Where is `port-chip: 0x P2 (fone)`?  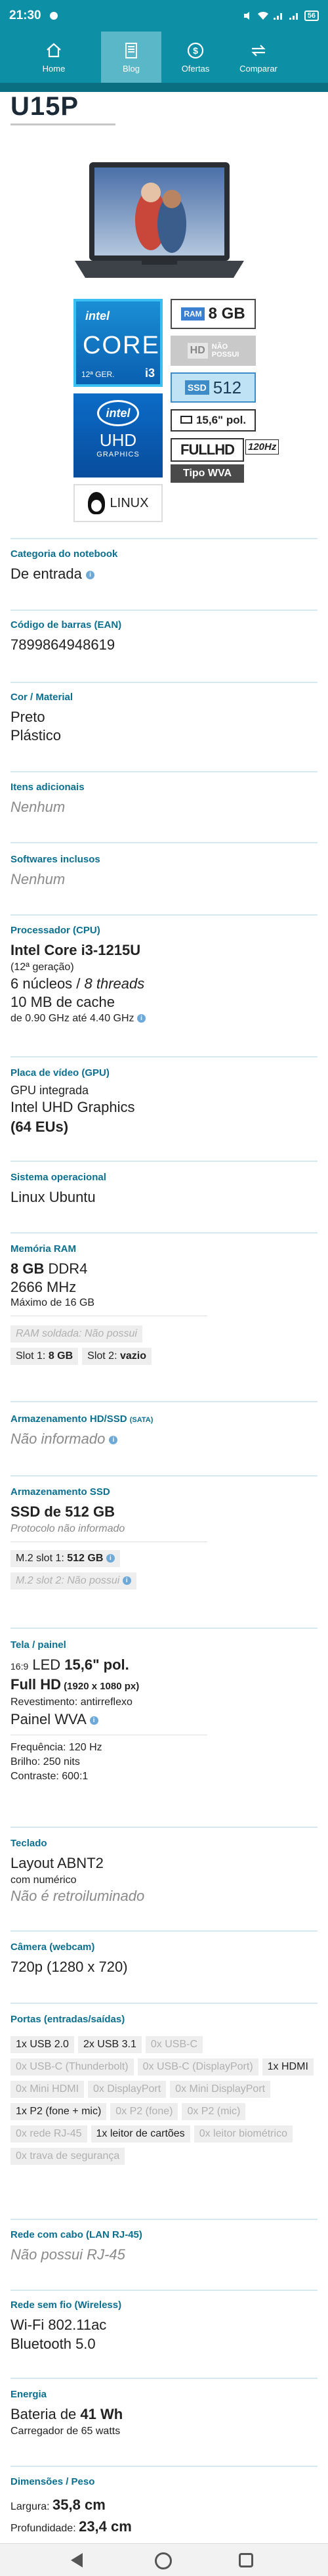
port-chip: 0x P2 (fone) is located at coordinates (144, 2111).